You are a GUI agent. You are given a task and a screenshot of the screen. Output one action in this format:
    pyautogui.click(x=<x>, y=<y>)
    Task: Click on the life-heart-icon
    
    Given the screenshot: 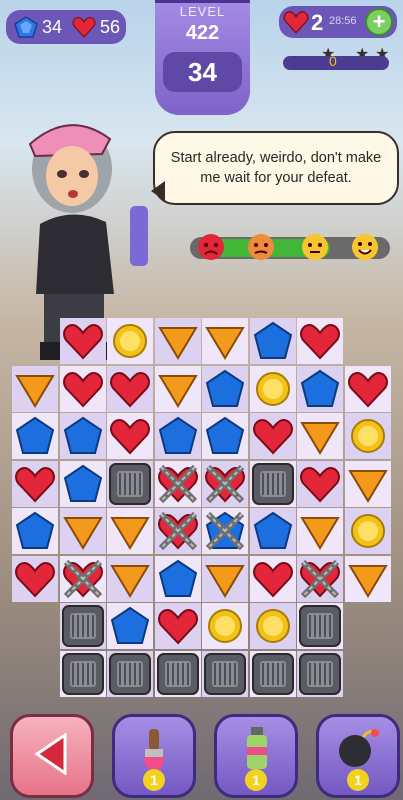 What is the action you would take?
    pyautogui.click(x=296, y=22)
    